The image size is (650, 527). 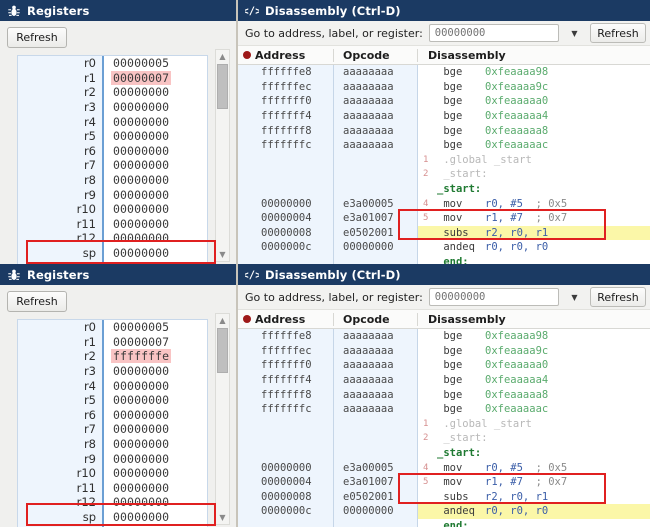 I want to click on register-row: r4 00000000, so click(x=112, y=385).